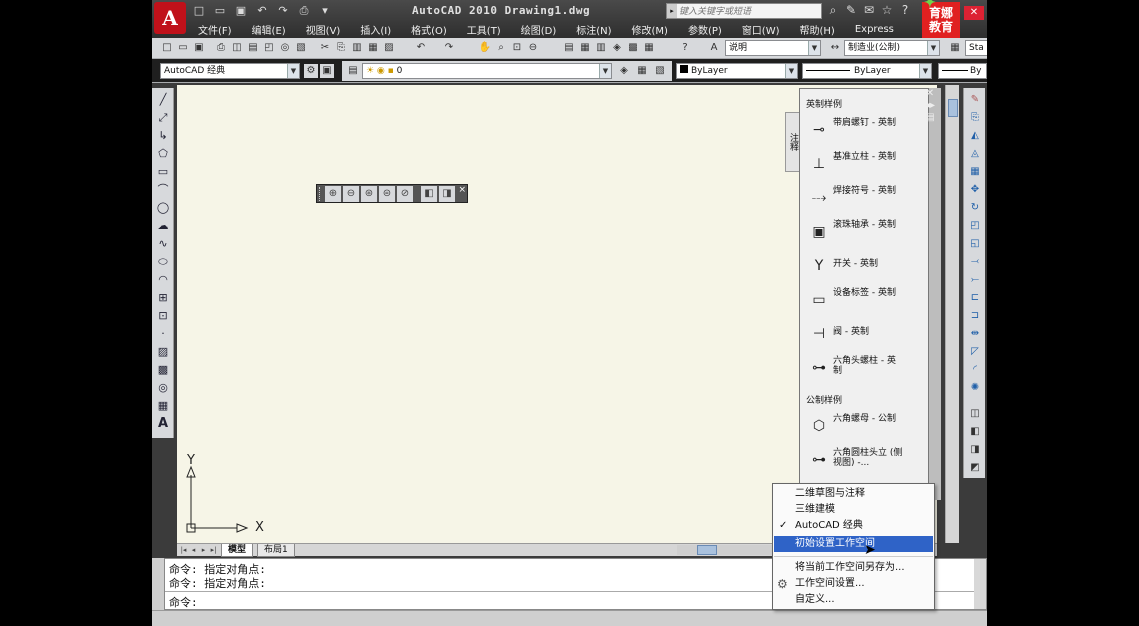  What do you see at coordinates (389, 48) in the screenshot?
I see `block-editor-icon: ▨` at bounding box center [389, 48].